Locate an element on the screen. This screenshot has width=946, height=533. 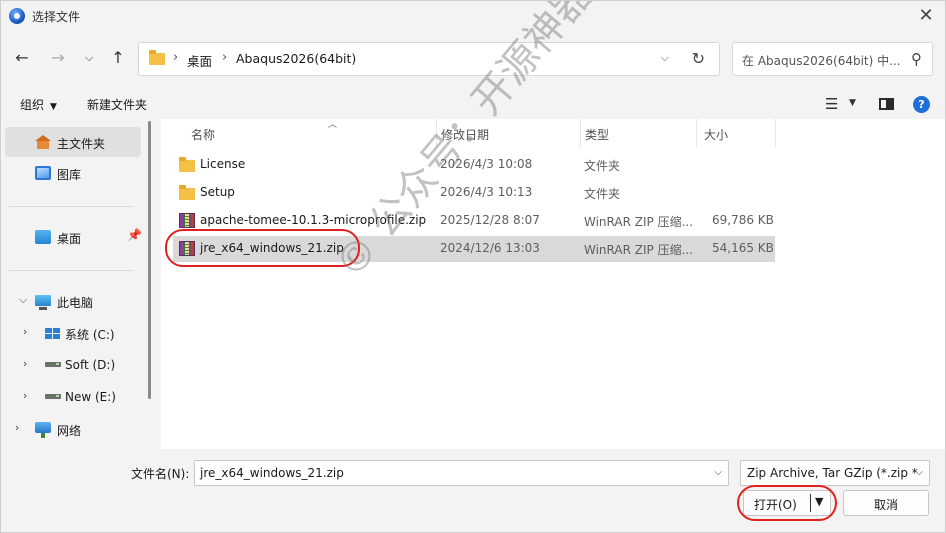
sidebar-item-label: 网络 is located at coordinates (69, 431).